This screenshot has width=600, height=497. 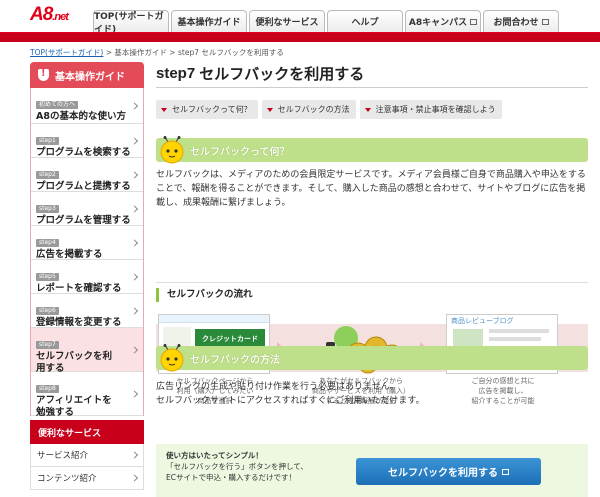 What do you see at coordinates (87, 351) in the screenshot?
I see `sidebar-item-step7: step7 セルフバックを利用する` at bounding box center [87, 351].